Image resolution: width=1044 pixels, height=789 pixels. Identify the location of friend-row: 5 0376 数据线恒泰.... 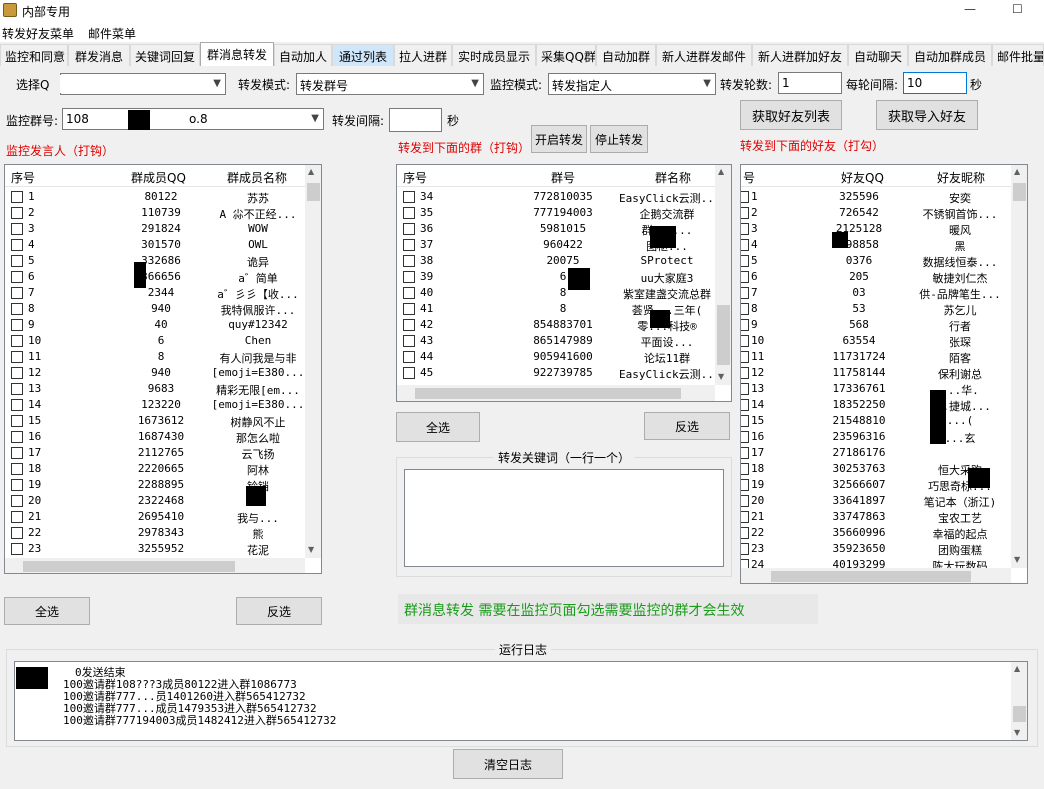
(884, 261).